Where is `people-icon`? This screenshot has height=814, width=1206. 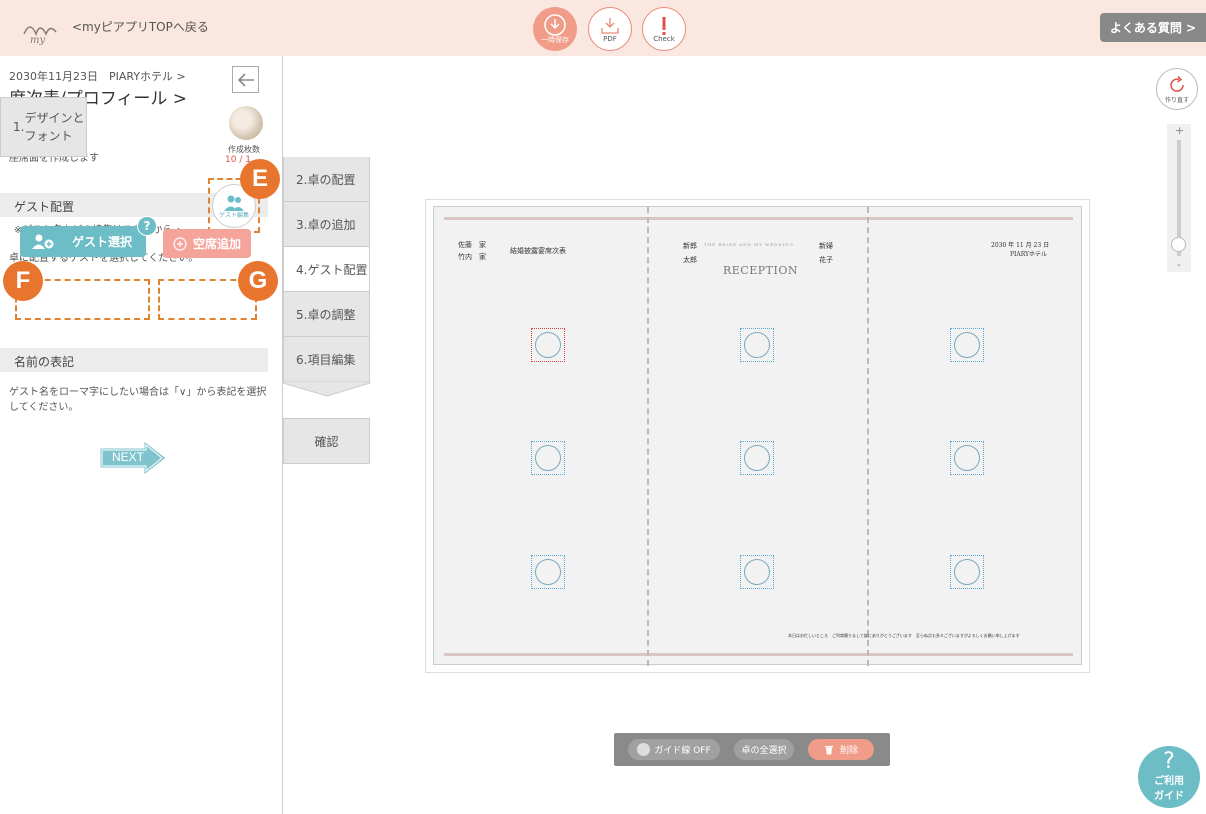 people-icon is located at coordinates (234, 203).